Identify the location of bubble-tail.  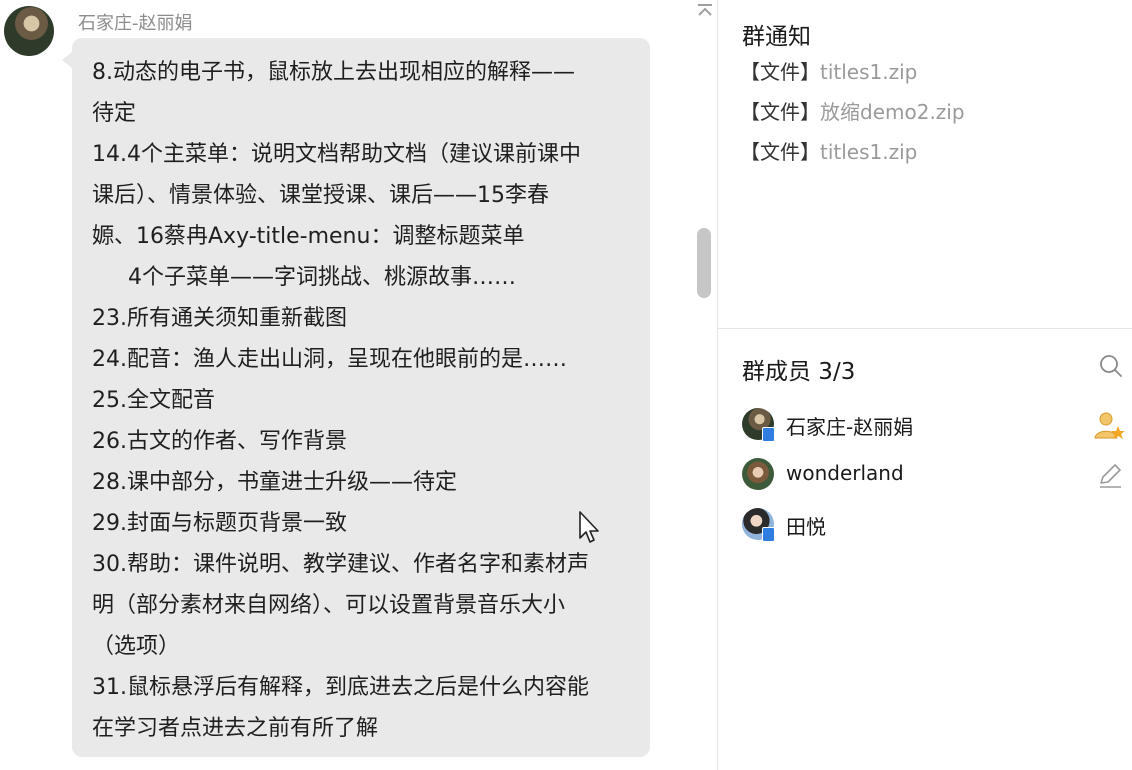
(67, 60).